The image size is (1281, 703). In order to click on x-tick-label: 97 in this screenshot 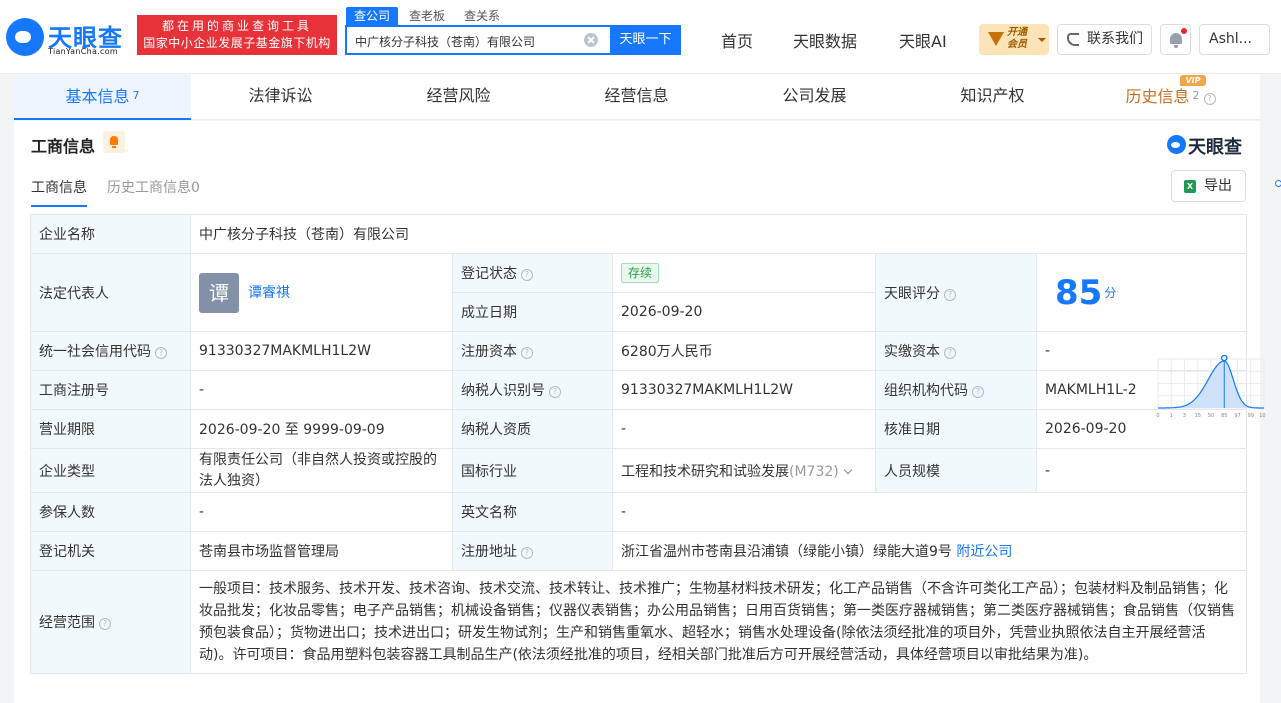, I will do `click(1237, 416)`.